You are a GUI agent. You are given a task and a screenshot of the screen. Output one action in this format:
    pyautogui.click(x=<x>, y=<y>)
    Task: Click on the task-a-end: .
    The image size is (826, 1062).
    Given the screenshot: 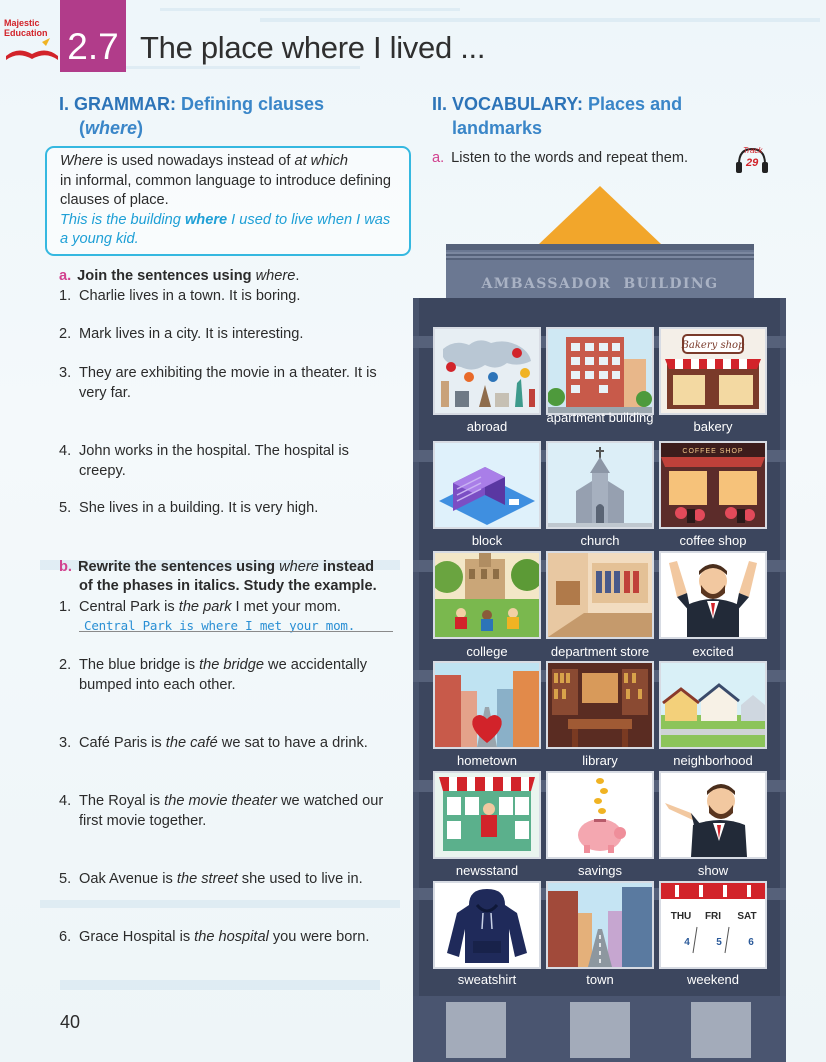 What is the action you would take?
    pyautogui.click(x=297, y=276)
    